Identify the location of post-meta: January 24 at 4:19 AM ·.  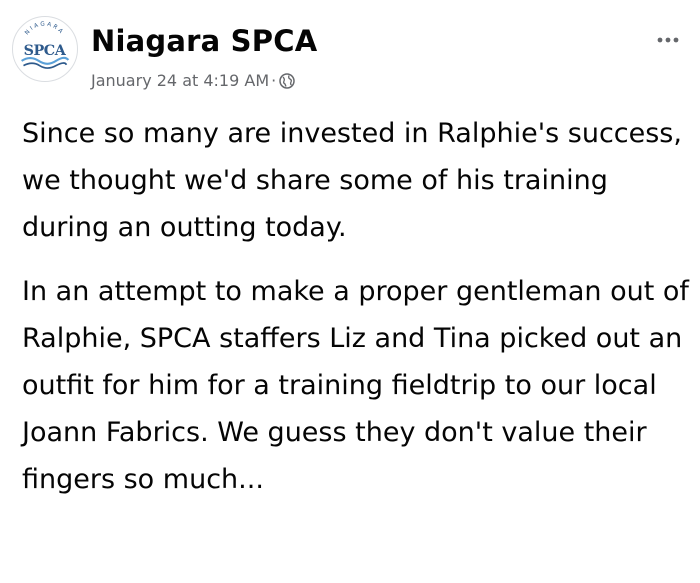
(193, 80).